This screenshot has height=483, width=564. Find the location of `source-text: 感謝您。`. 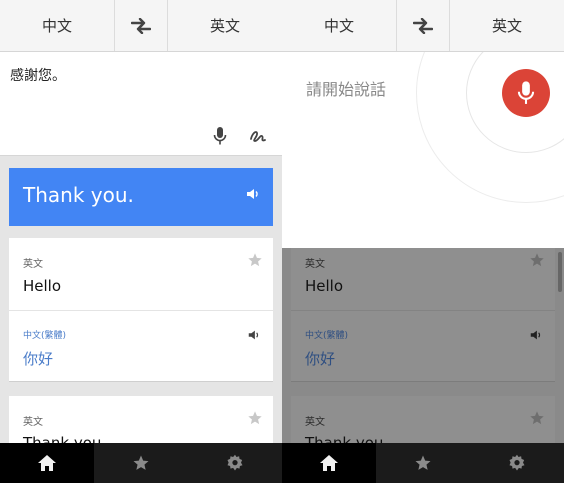

source-text: 感謝您。 is located at coordinates (38, 75).